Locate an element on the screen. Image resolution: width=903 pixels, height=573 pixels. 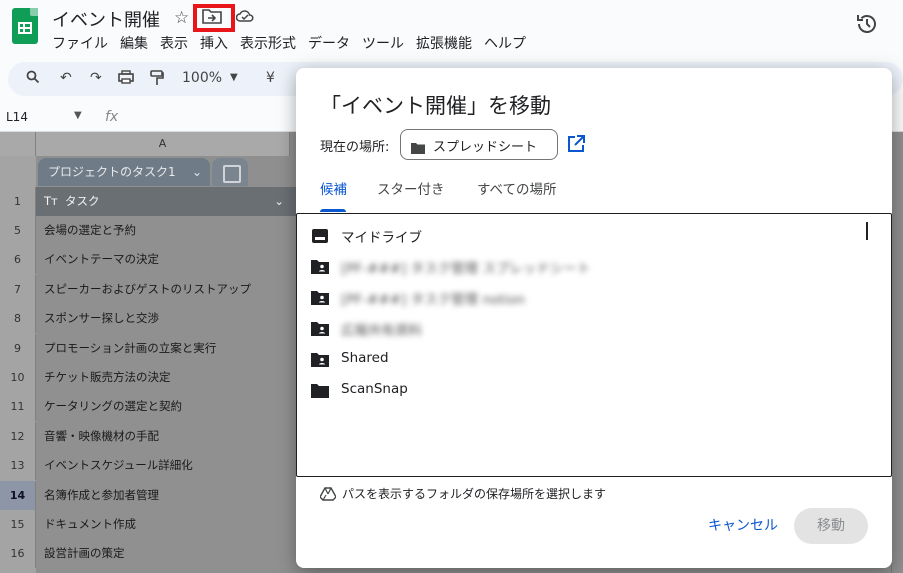
move-button: 移動 is located at coordinates (831, 526).